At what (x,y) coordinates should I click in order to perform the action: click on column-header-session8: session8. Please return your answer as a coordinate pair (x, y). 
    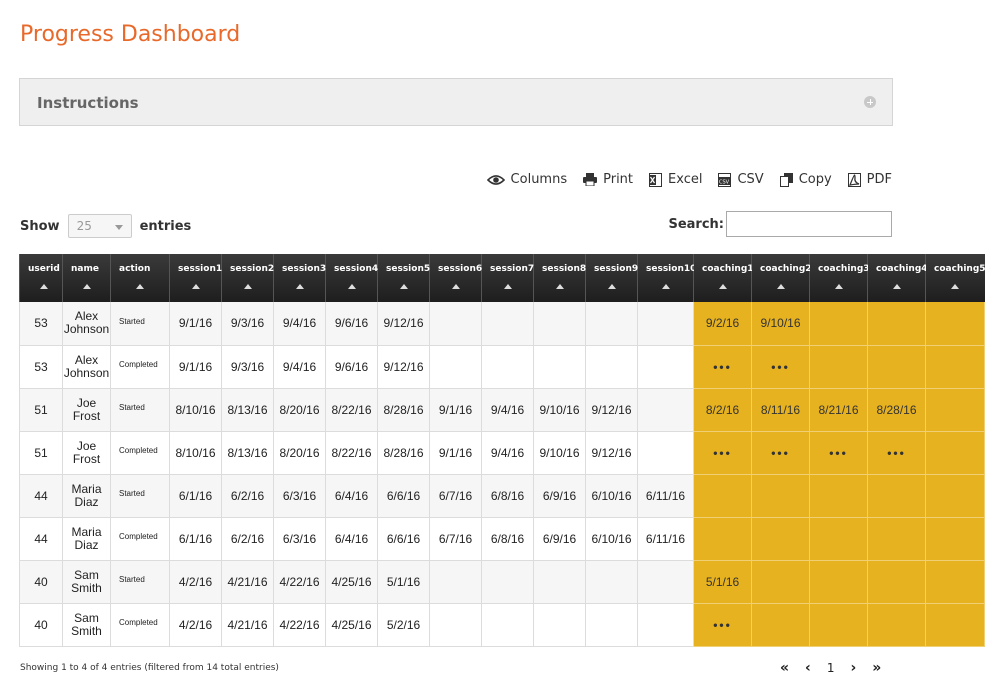
    Looking at the image, I should click on (559, 278).